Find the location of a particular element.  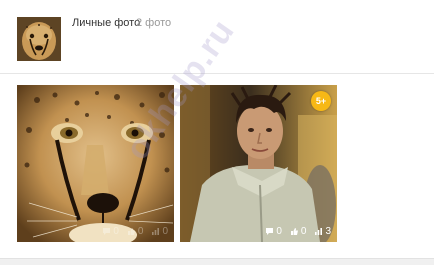

photo-stats: 0 0 3 is located at coordinates (298, 231).